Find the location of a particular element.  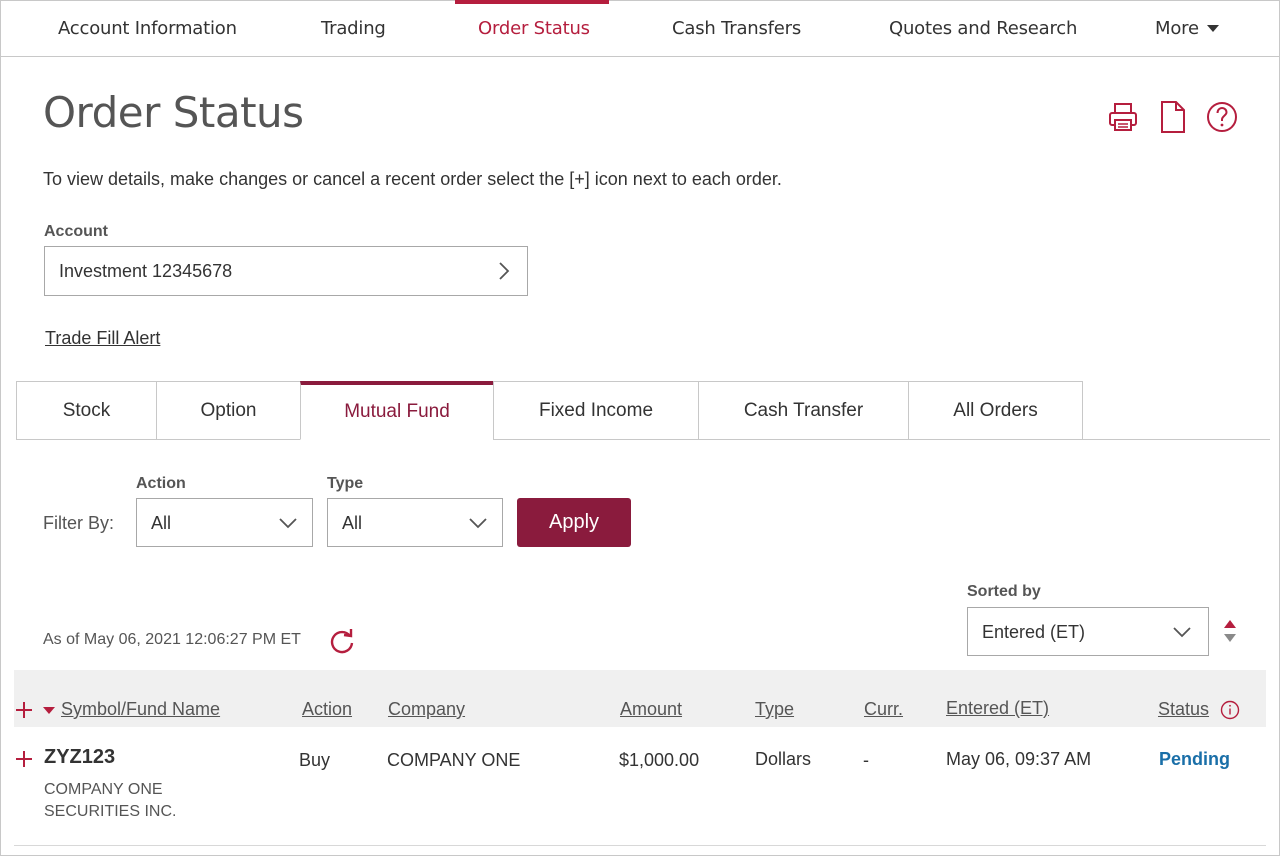

tab-fixed-income: Fixed Income is located at coordinates (596, 410).